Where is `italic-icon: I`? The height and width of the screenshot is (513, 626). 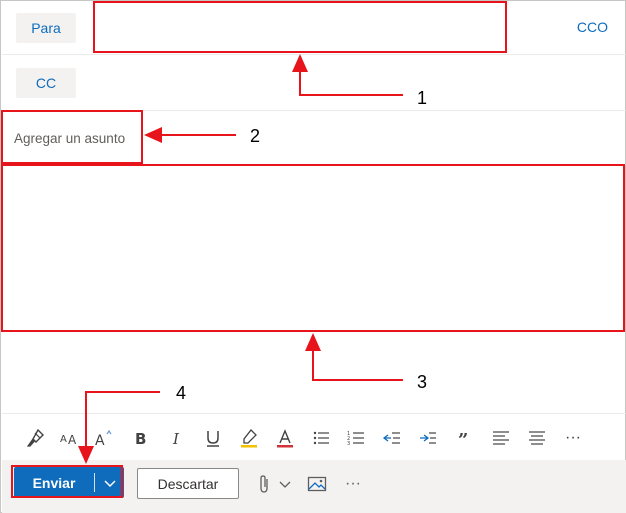 italic-icon: I is located at coordinates (177, 438).